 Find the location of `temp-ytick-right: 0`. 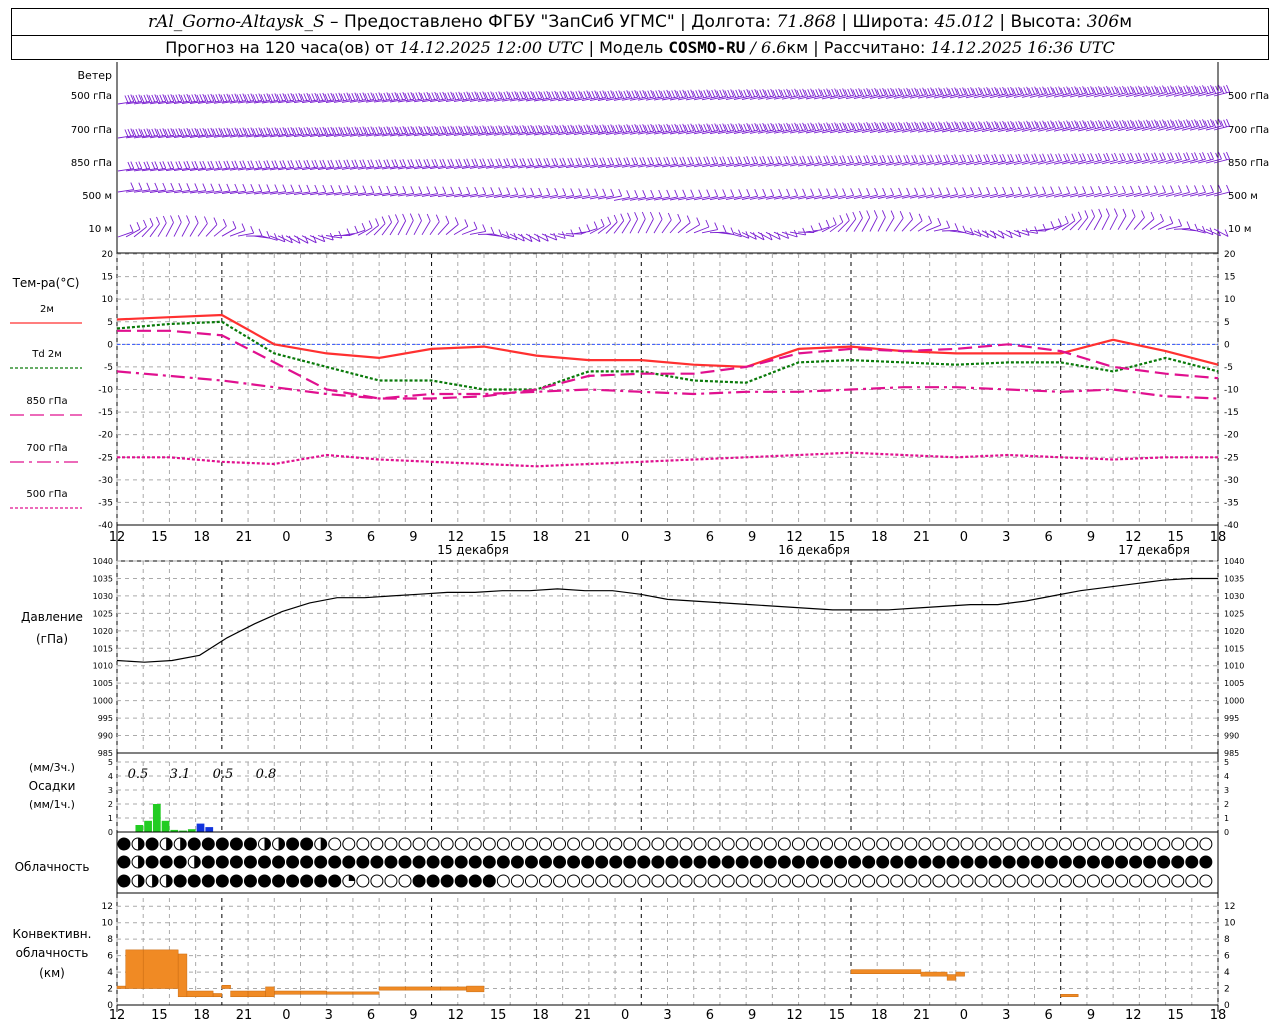

temp-ytick-right: 0 is located at coordinates (1227, 345).